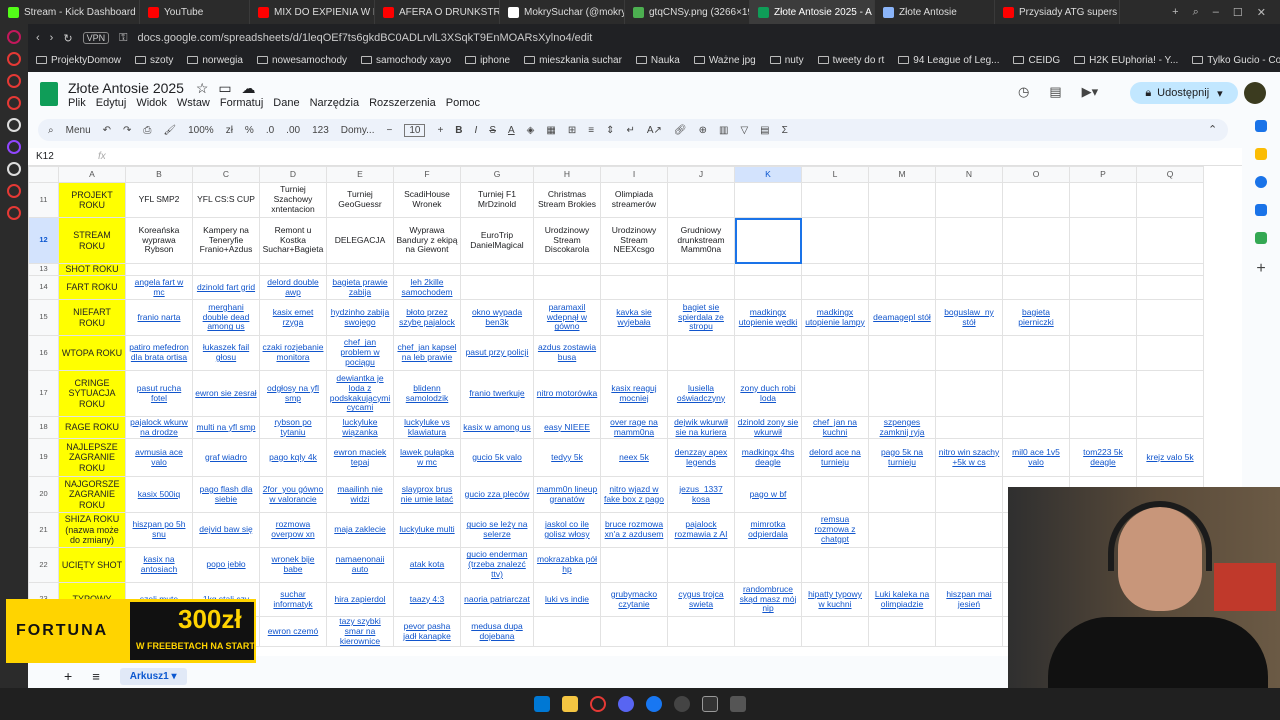 This screenshot has height=720, width=1280. Describe the element at coordinates (1170, 457) in the screenshot. I see `grid-cell: krejz valo 5k` at that location.